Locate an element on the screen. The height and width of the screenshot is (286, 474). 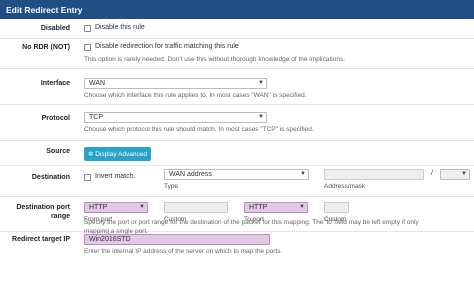
dest-port-label-line2: range is located at coordinates (60, 216).